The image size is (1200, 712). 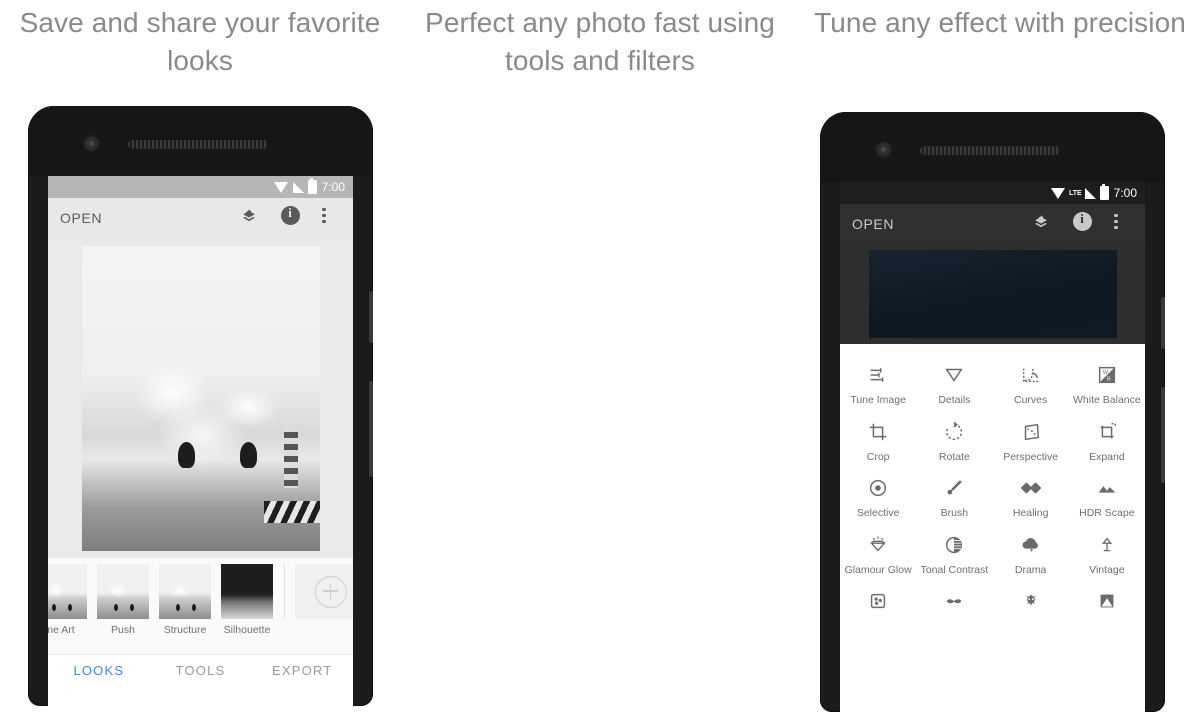 I want to click on list-item: Silhouette, so click(x=247, y=600).